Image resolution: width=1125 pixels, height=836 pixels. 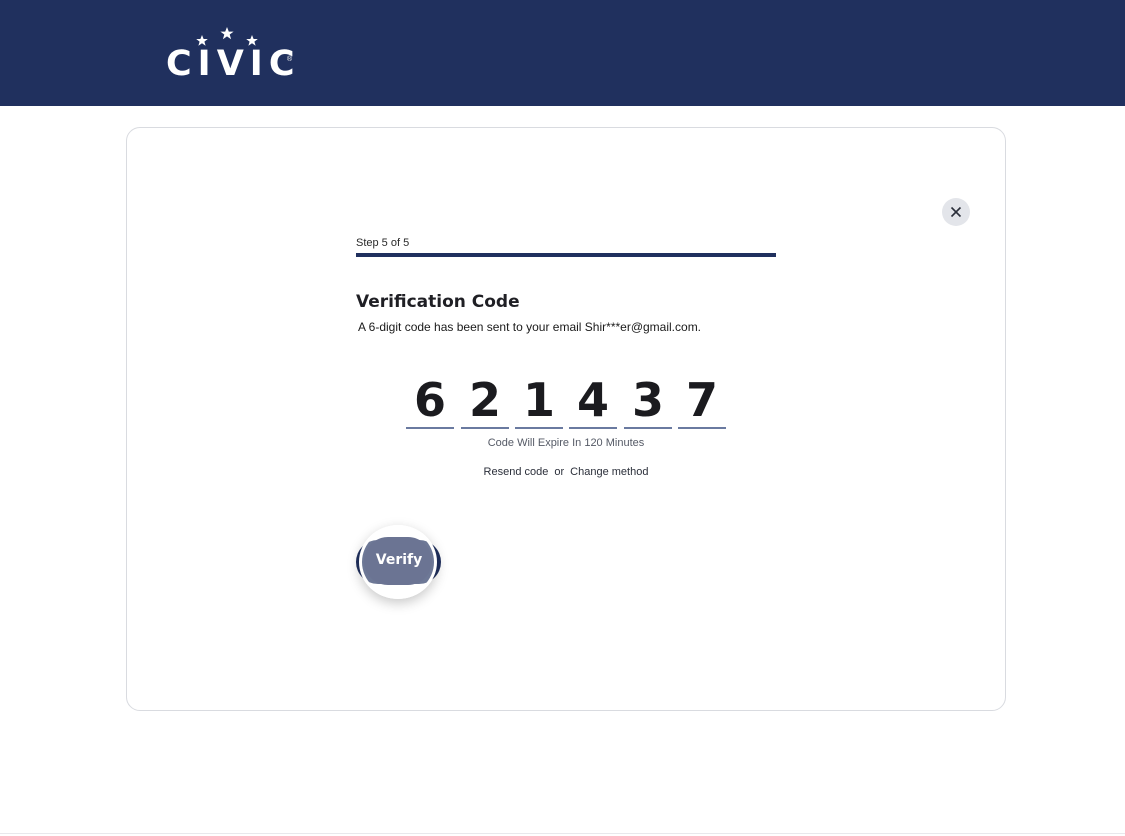 I want to click on code-digit-1: 6, so click(x=430, y=400).